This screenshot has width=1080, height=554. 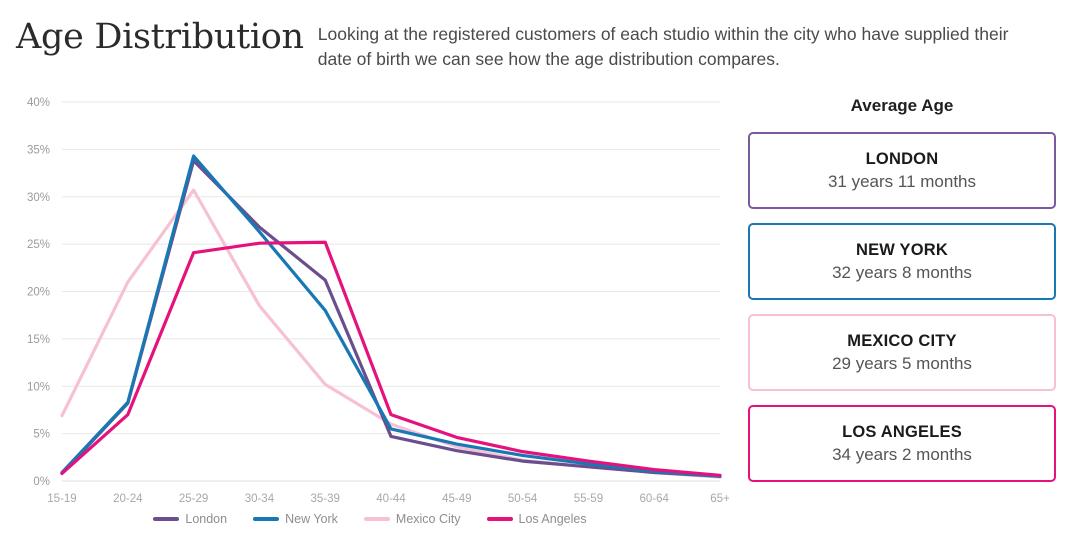 I want to click on y-axis-tick-label: 0%, so click(x=41, y=482).